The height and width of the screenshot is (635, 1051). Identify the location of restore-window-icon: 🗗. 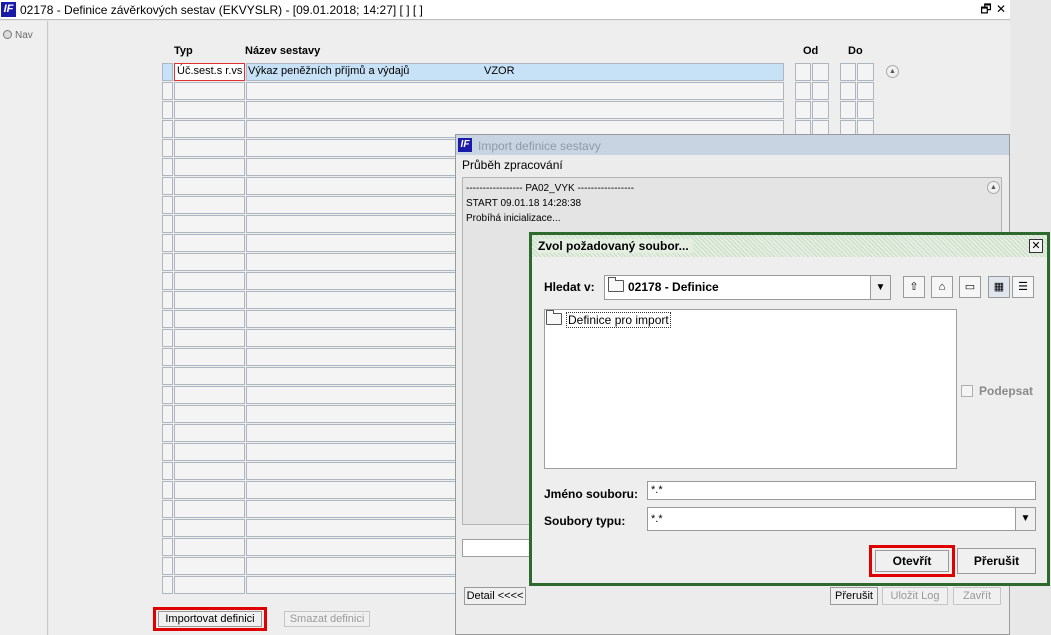
(986, 9).